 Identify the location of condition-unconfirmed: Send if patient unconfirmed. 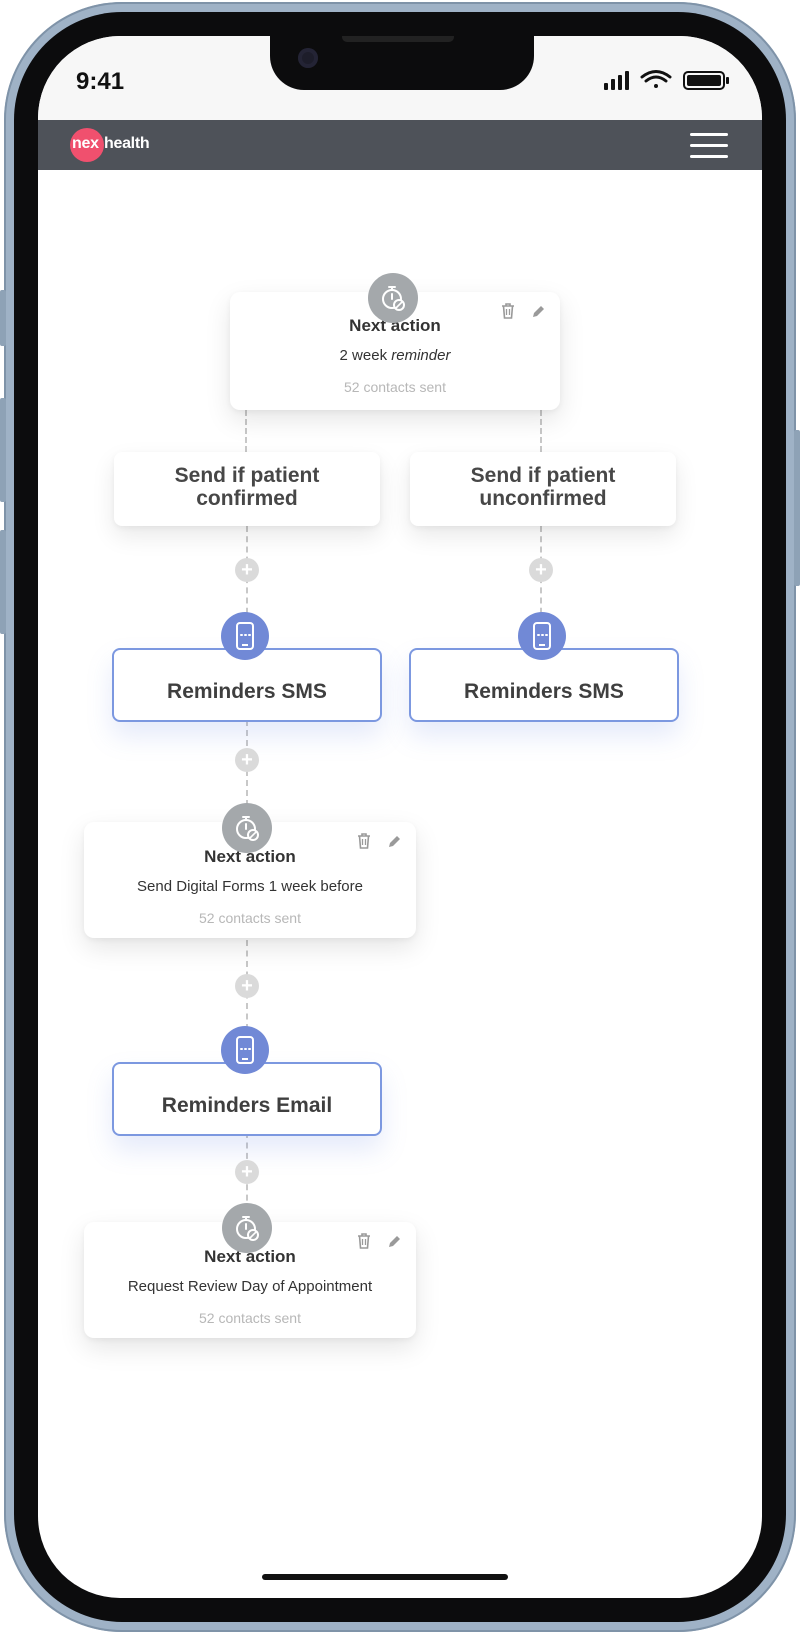
(543, 489).